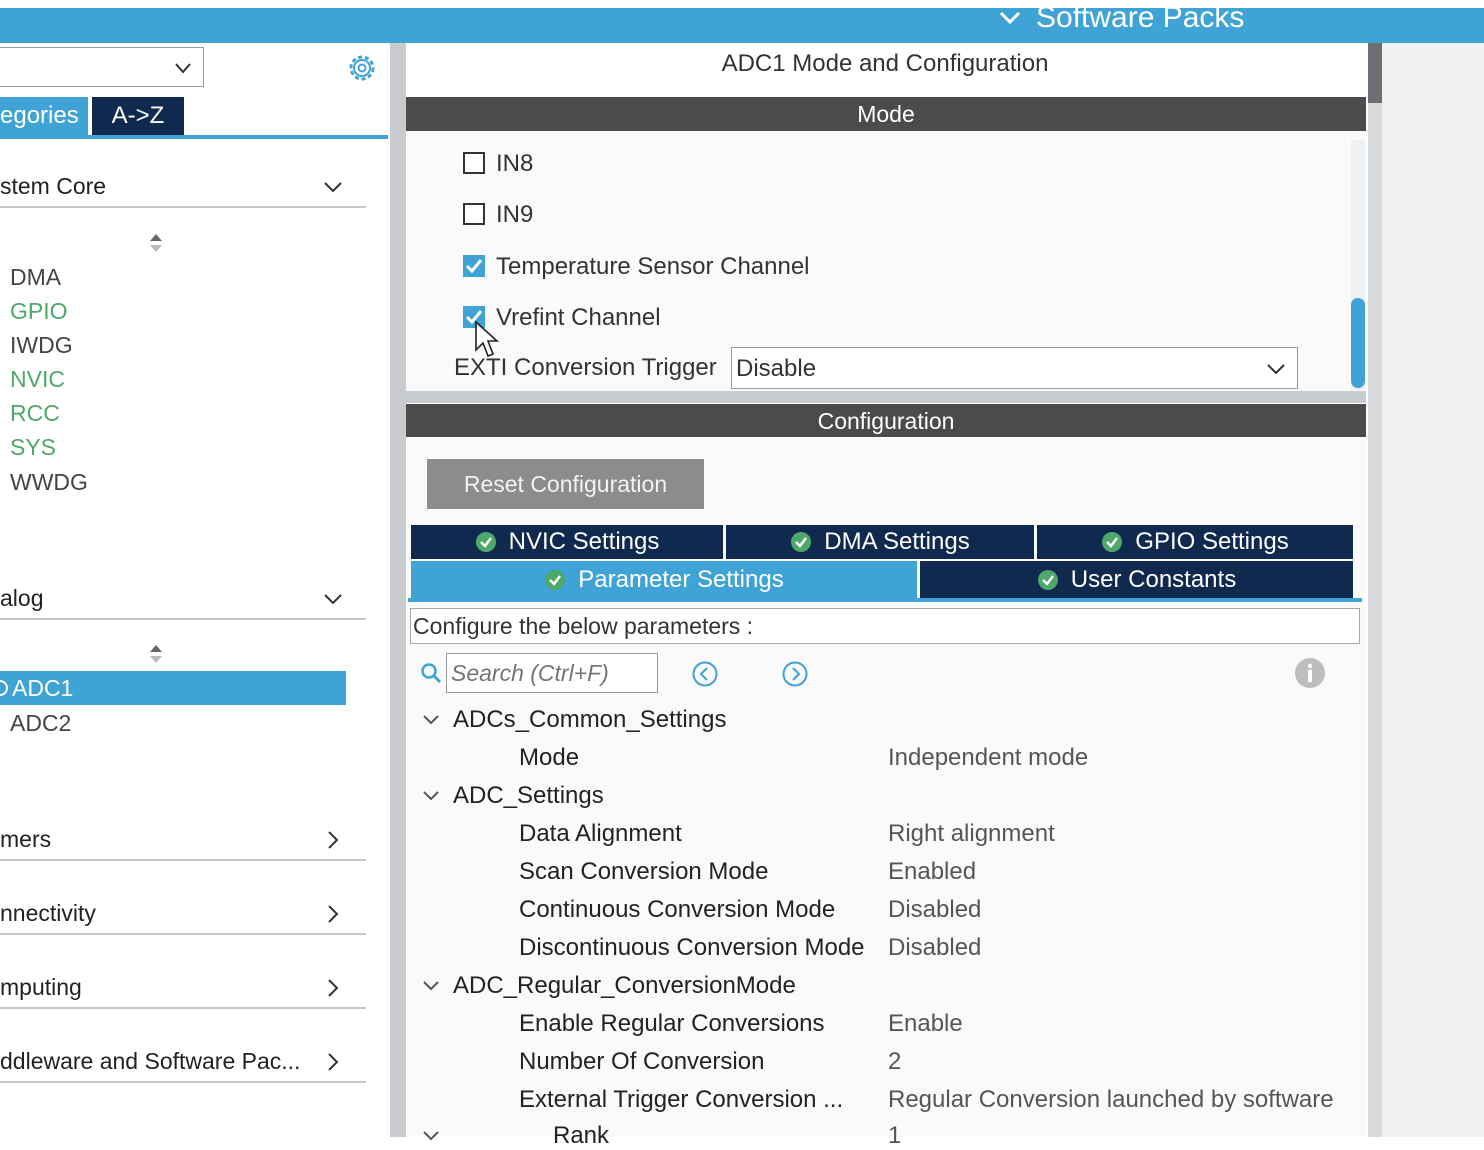 The image size is (1484, 1150). I want to click on configure-note: Configure the below parameters :, so click(885, 626).